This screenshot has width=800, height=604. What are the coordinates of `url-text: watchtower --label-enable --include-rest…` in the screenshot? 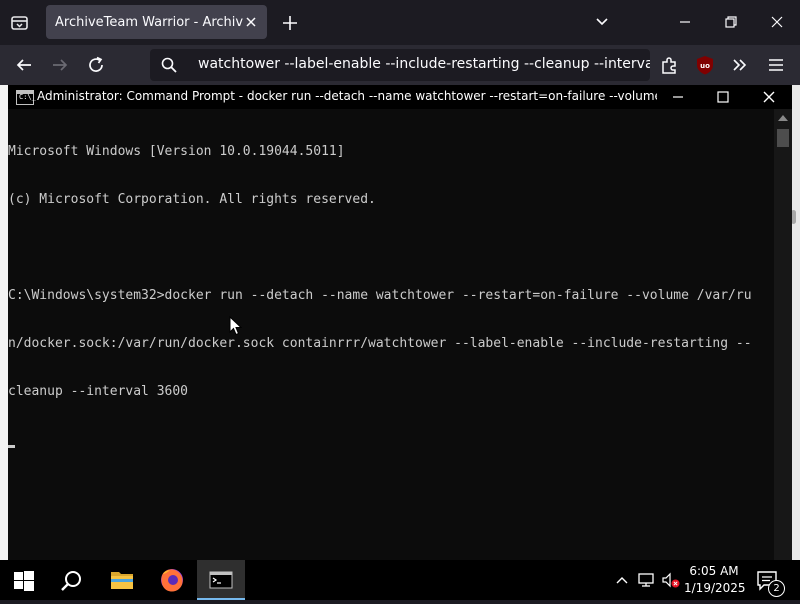 It's located at (424, 64).